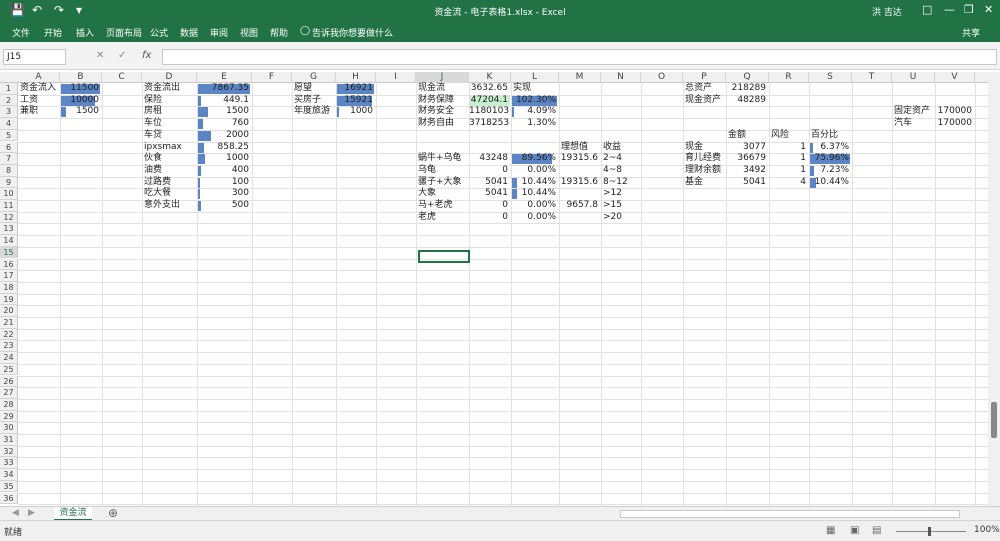 The image size is (1000, 541). I want to click on column-header-a: A, so click(39, 77).